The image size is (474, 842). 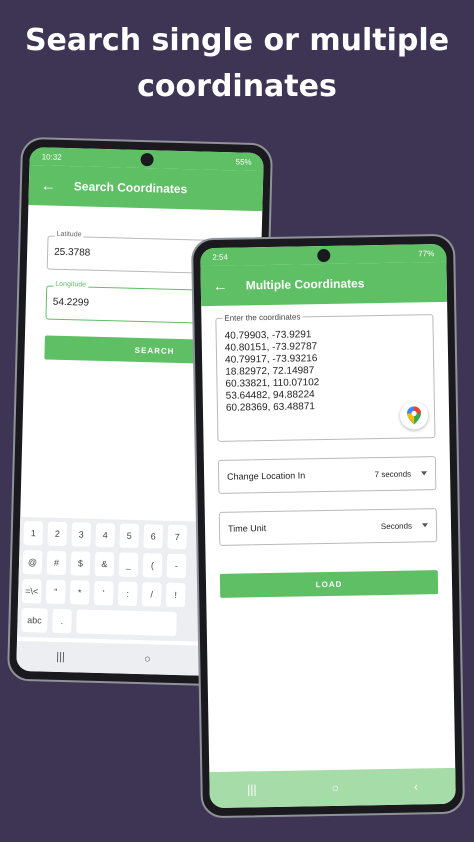 I want to click on load-button: LOAD, so click(x=329, y=584).